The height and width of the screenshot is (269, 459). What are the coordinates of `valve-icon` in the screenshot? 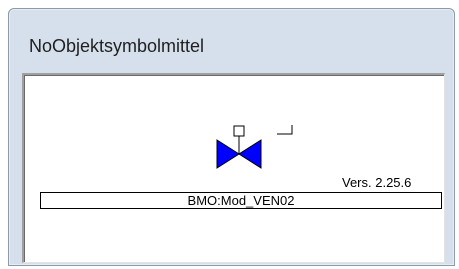 It's located at (250, 154).